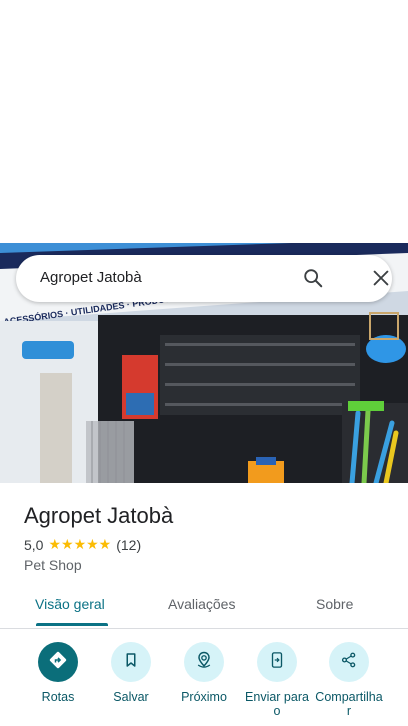  Describe the element at coordinates (313, 278) in the screenshot. I see `search-icon` at that location.